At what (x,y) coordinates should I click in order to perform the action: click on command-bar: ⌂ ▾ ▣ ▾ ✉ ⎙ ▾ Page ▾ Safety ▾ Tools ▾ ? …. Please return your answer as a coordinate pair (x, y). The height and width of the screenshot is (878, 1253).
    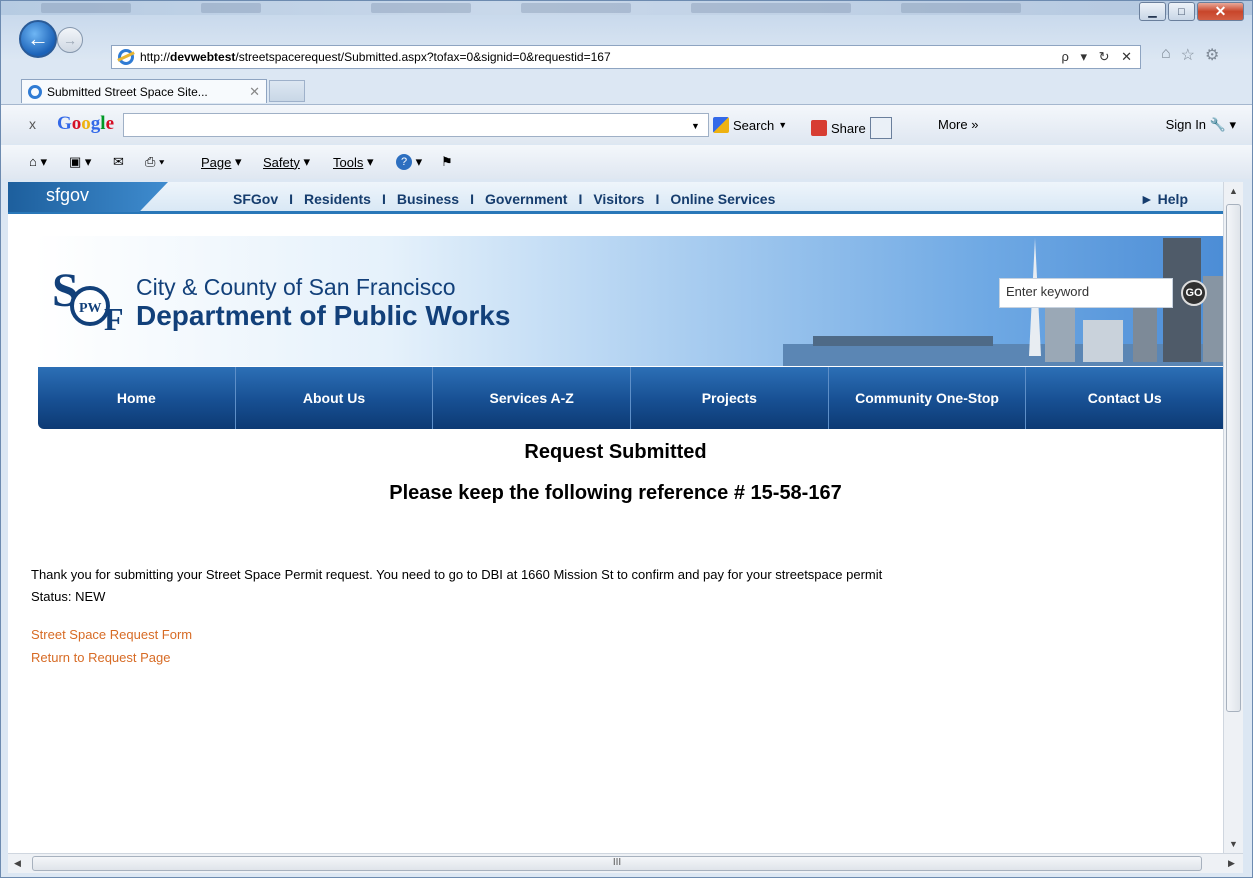
    Looking at the image, I should click on (626, 162).